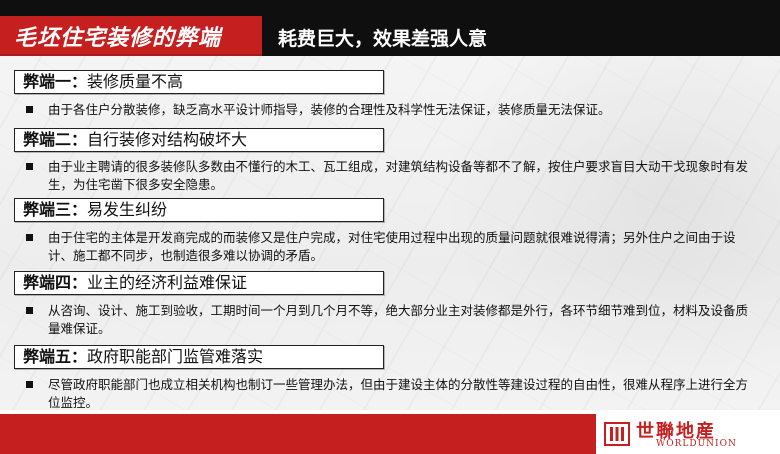 The image size is (780, 454). What do you see at coordinates (688, 434) in the screenshot?
I see `company-logo: 世聯地産 WORLDUNION` at bounding box center [688, 434].